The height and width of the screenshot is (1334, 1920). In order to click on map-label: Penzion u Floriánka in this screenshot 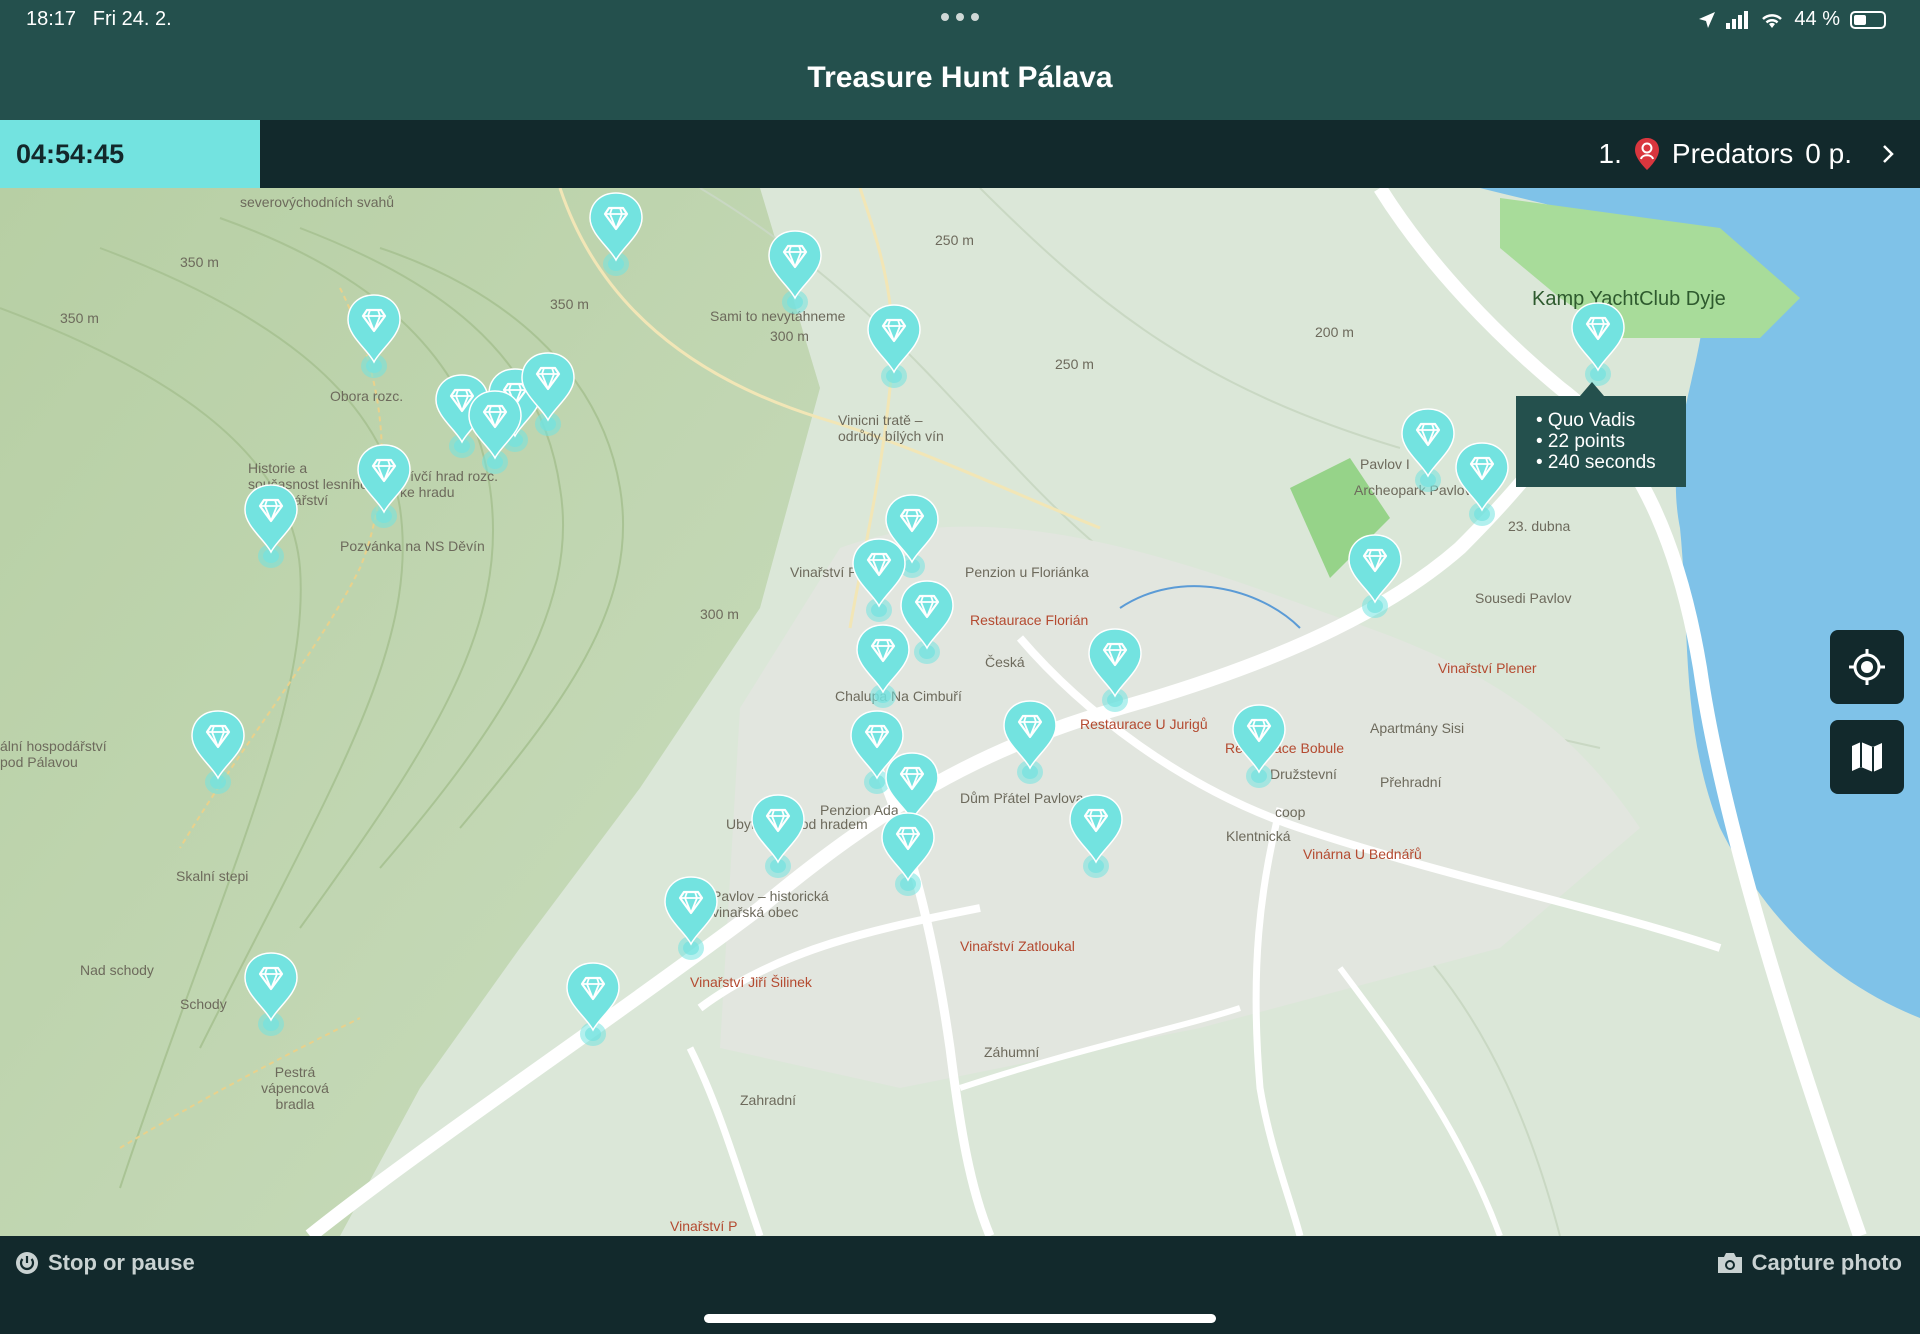, I will do `click(1027, 572)`.